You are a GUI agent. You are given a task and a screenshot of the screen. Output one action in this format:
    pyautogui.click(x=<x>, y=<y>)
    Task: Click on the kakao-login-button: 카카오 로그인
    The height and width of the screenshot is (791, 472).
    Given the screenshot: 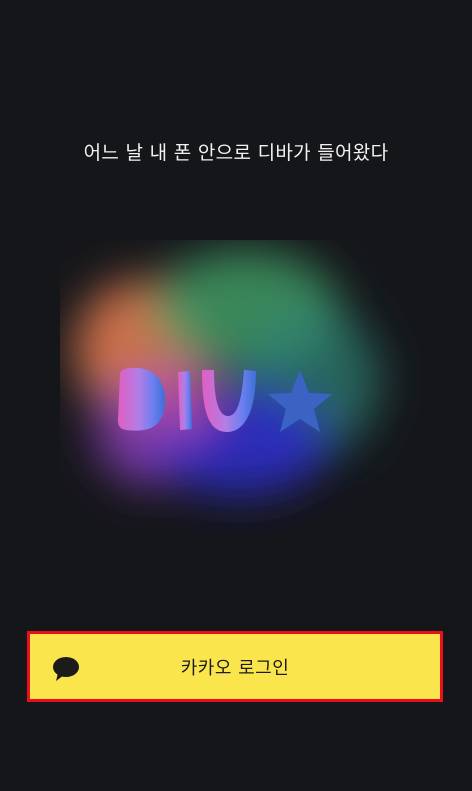 What is the action you would take?
    pyautogui.click(x=235, y=666)
    